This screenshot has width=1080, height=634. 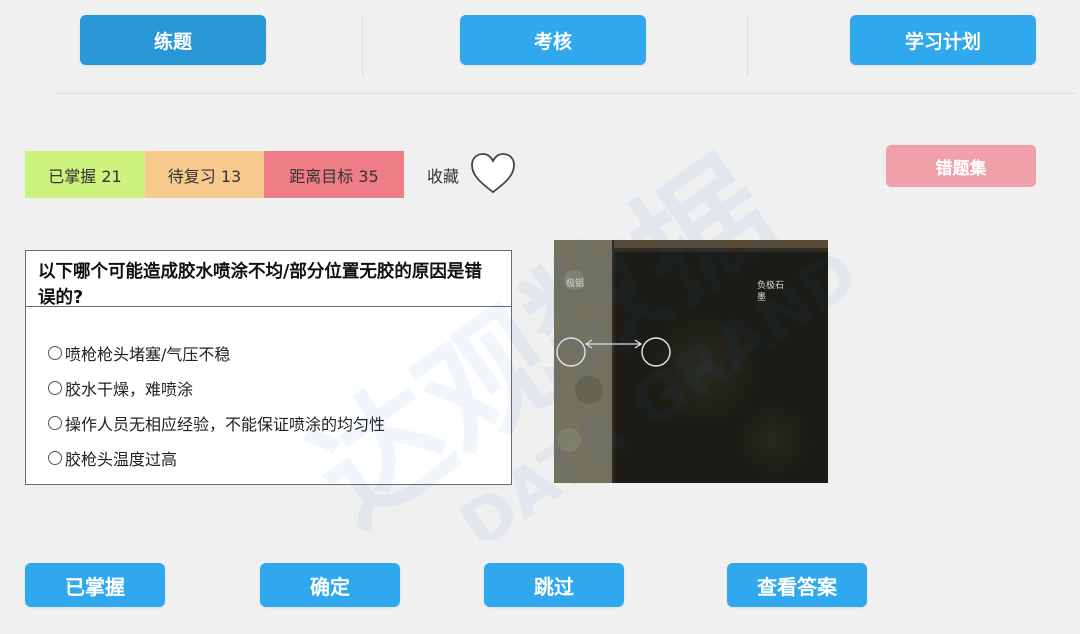 I want to click on stat-mastered: 已掌握 21, so click(x=85, y=174).